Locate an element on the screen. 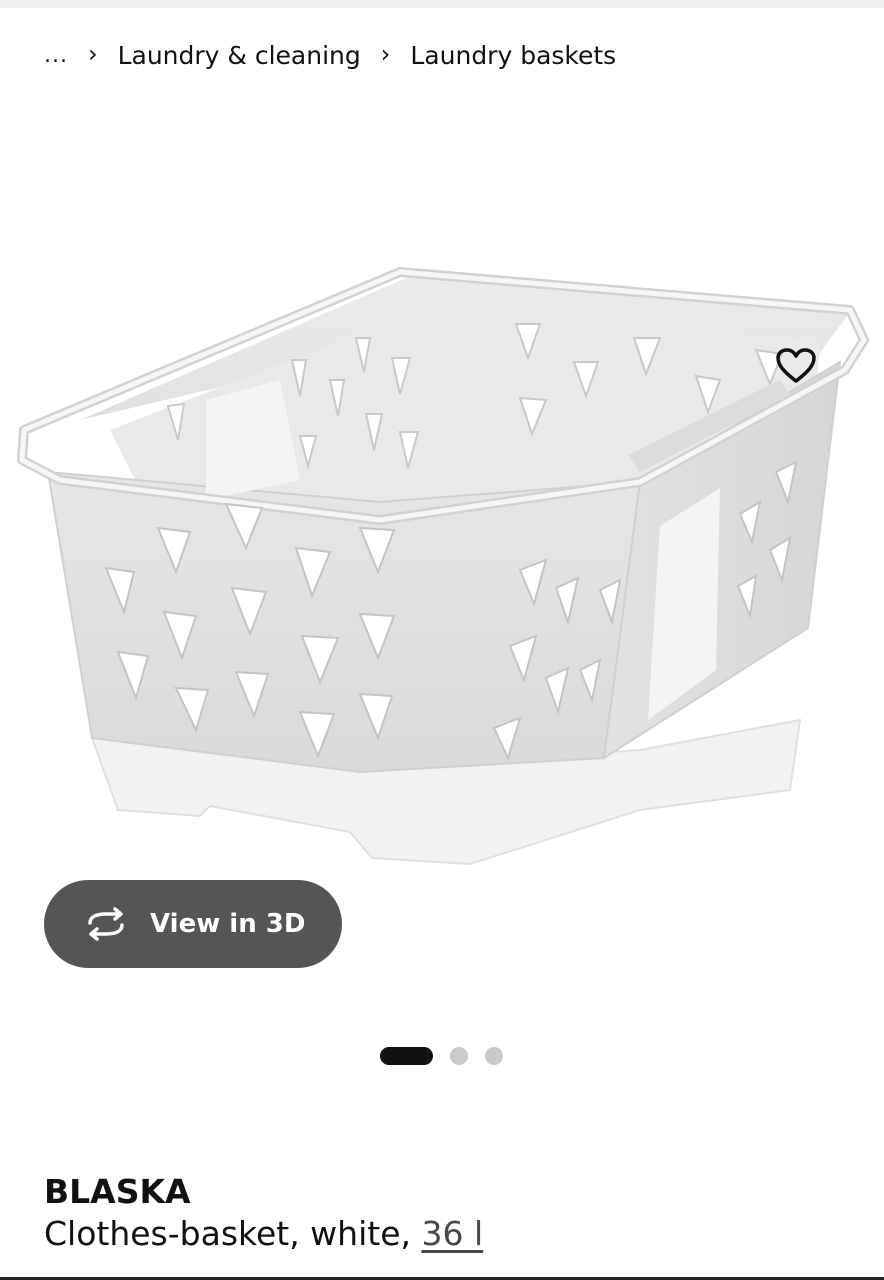 This screenshot has width=884, height=1280. product-description: Clothes-basket, white, 36 l is located at coordinates (263, 1233).